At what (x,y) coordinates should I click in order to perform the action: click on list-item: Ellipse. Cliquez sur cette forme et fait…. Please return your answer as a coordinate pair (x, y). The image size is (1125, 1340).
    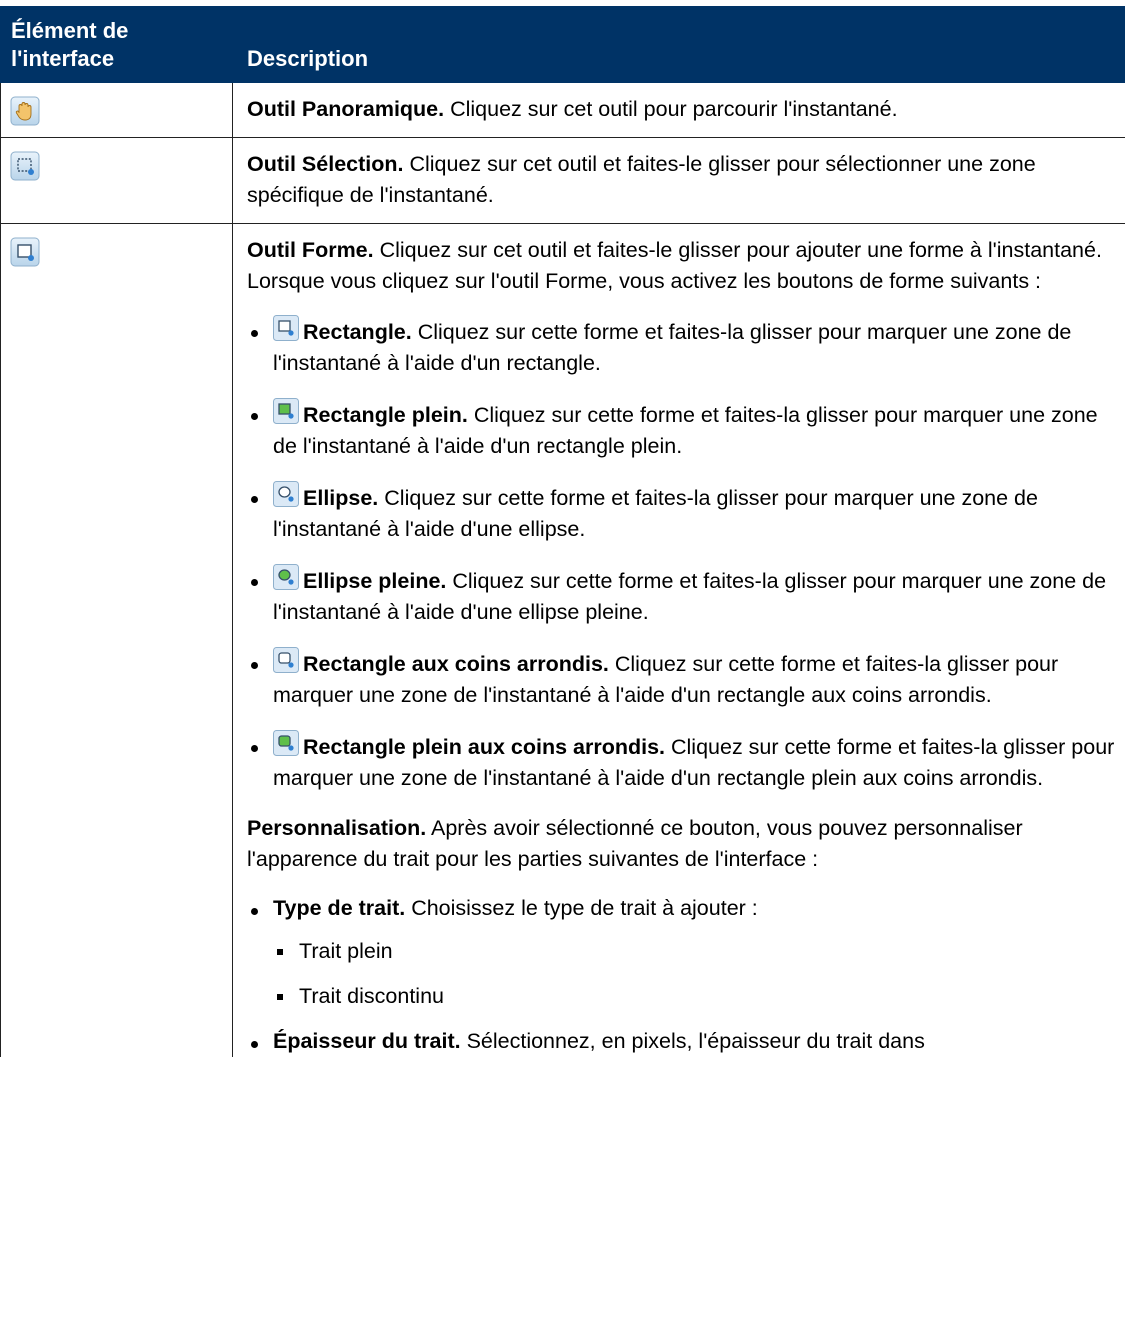
    Looking at the image, I should click on (682, 513).